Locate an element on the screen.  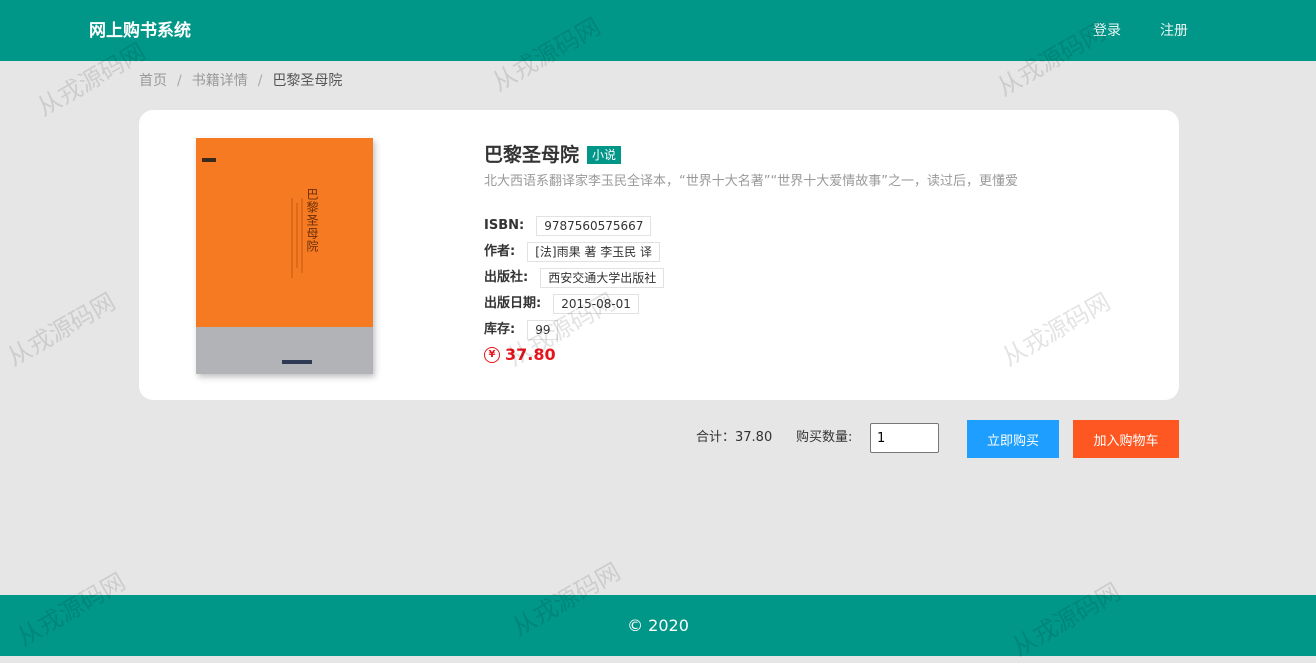
author-value: [法]雨果 著 李玉民 译 is located at coordinates (594, 252).